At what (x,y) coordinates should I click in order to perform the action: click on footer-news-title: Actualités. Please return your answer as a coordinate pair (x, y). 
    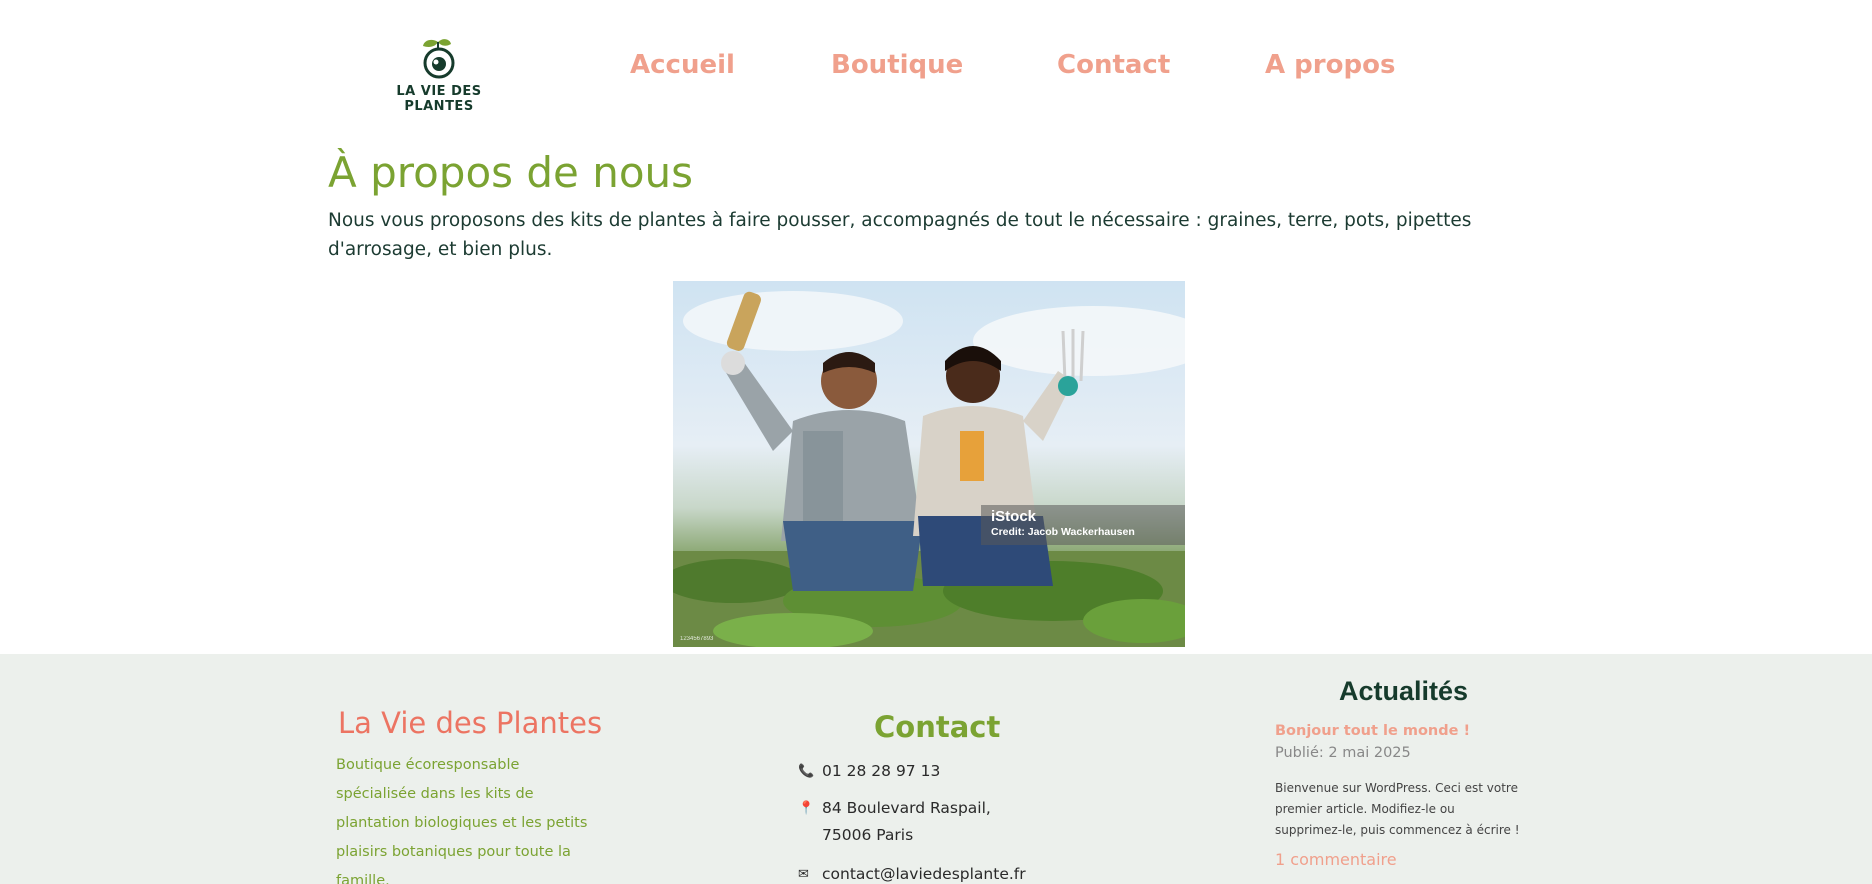
    Looking at the image, I should click on (1404, 691).